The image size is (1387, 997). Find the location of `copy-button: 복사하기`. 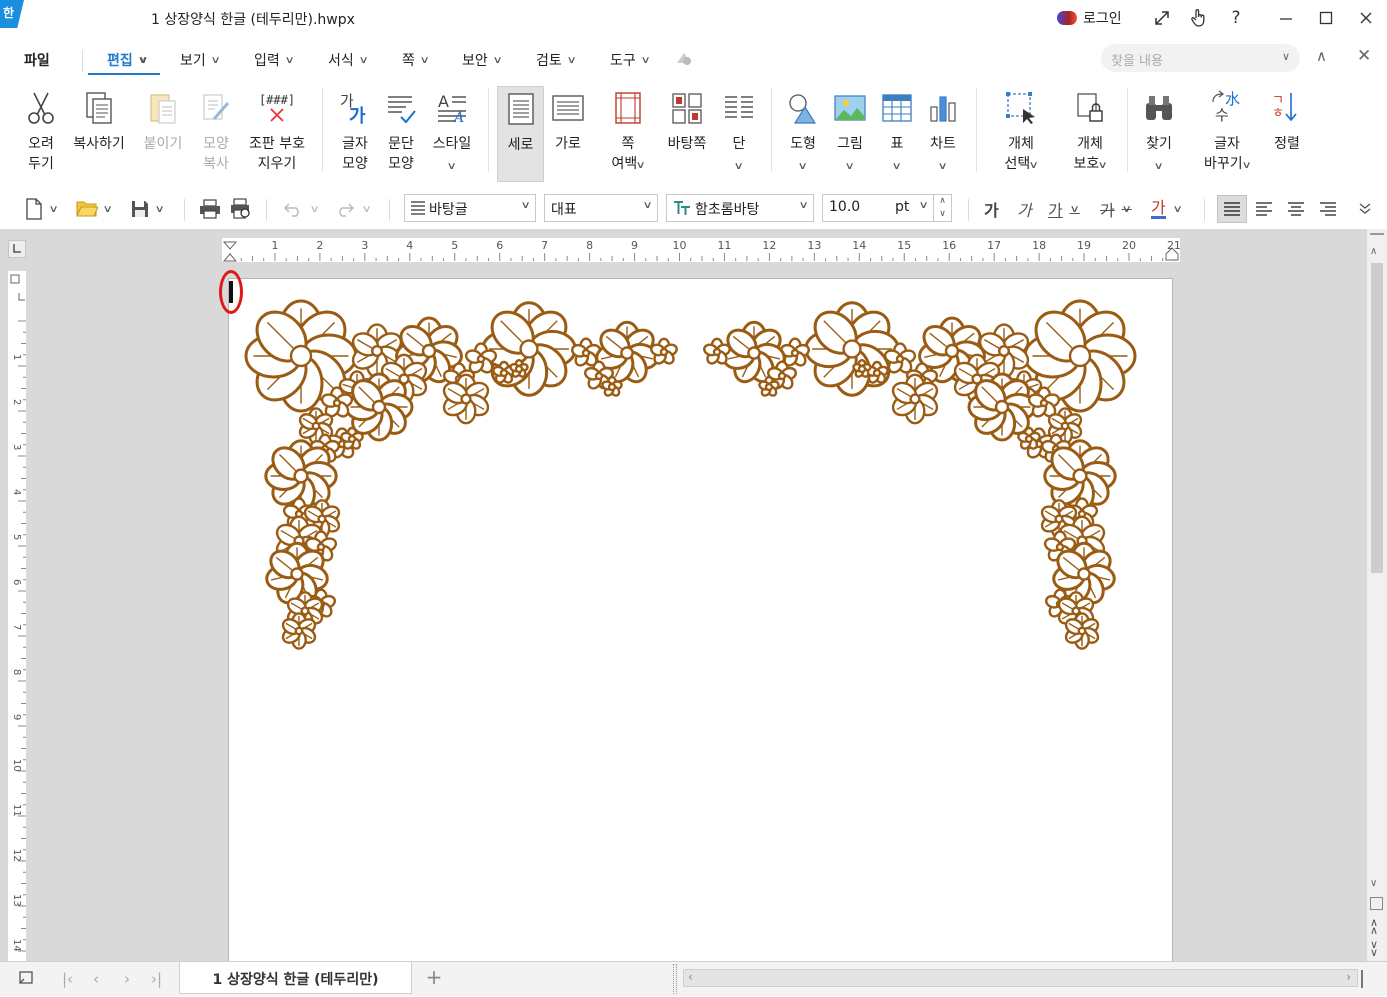

copy-button: 복사하기 is located at coordinates (99, 134).